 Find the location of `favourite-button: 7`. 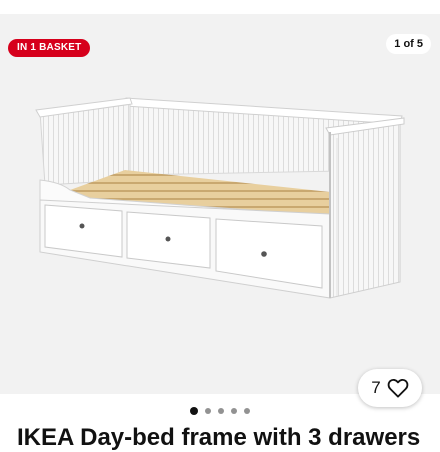

favourite-button: 7 is located at coordinates (390, 388).